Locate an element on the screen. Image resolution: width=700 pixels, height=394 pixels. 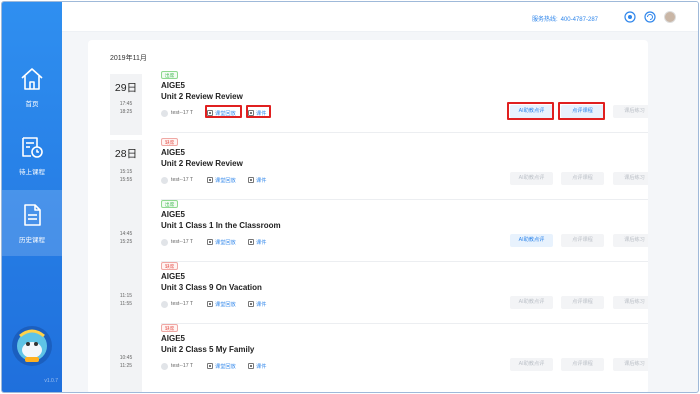
time-start: 15:15 is located at coordinates (126, 172).